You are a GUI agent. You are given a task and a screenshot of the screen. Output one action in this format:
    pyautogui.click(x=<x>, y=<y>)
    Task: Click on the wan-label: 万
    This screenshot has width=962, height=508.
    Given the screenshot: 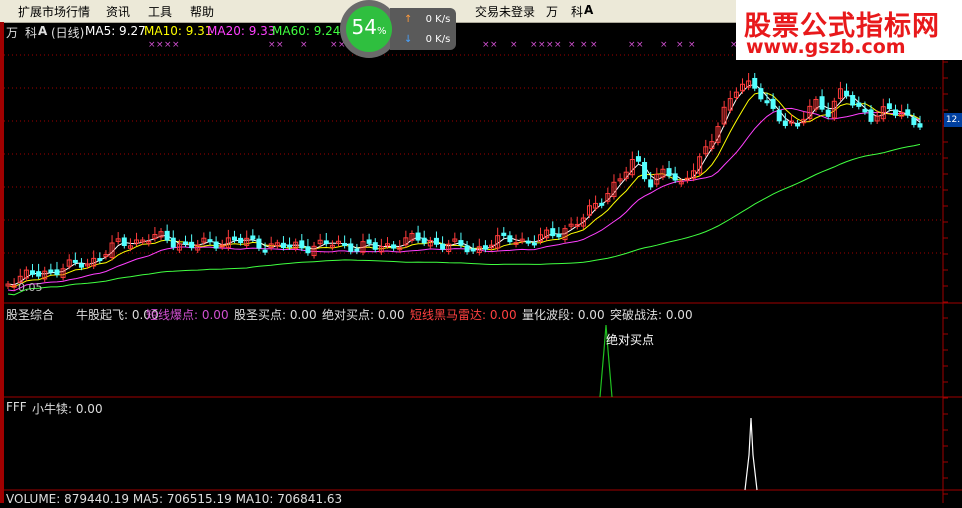 What is the action you would take?
    pyautogui.click(x=12, y=33)
    